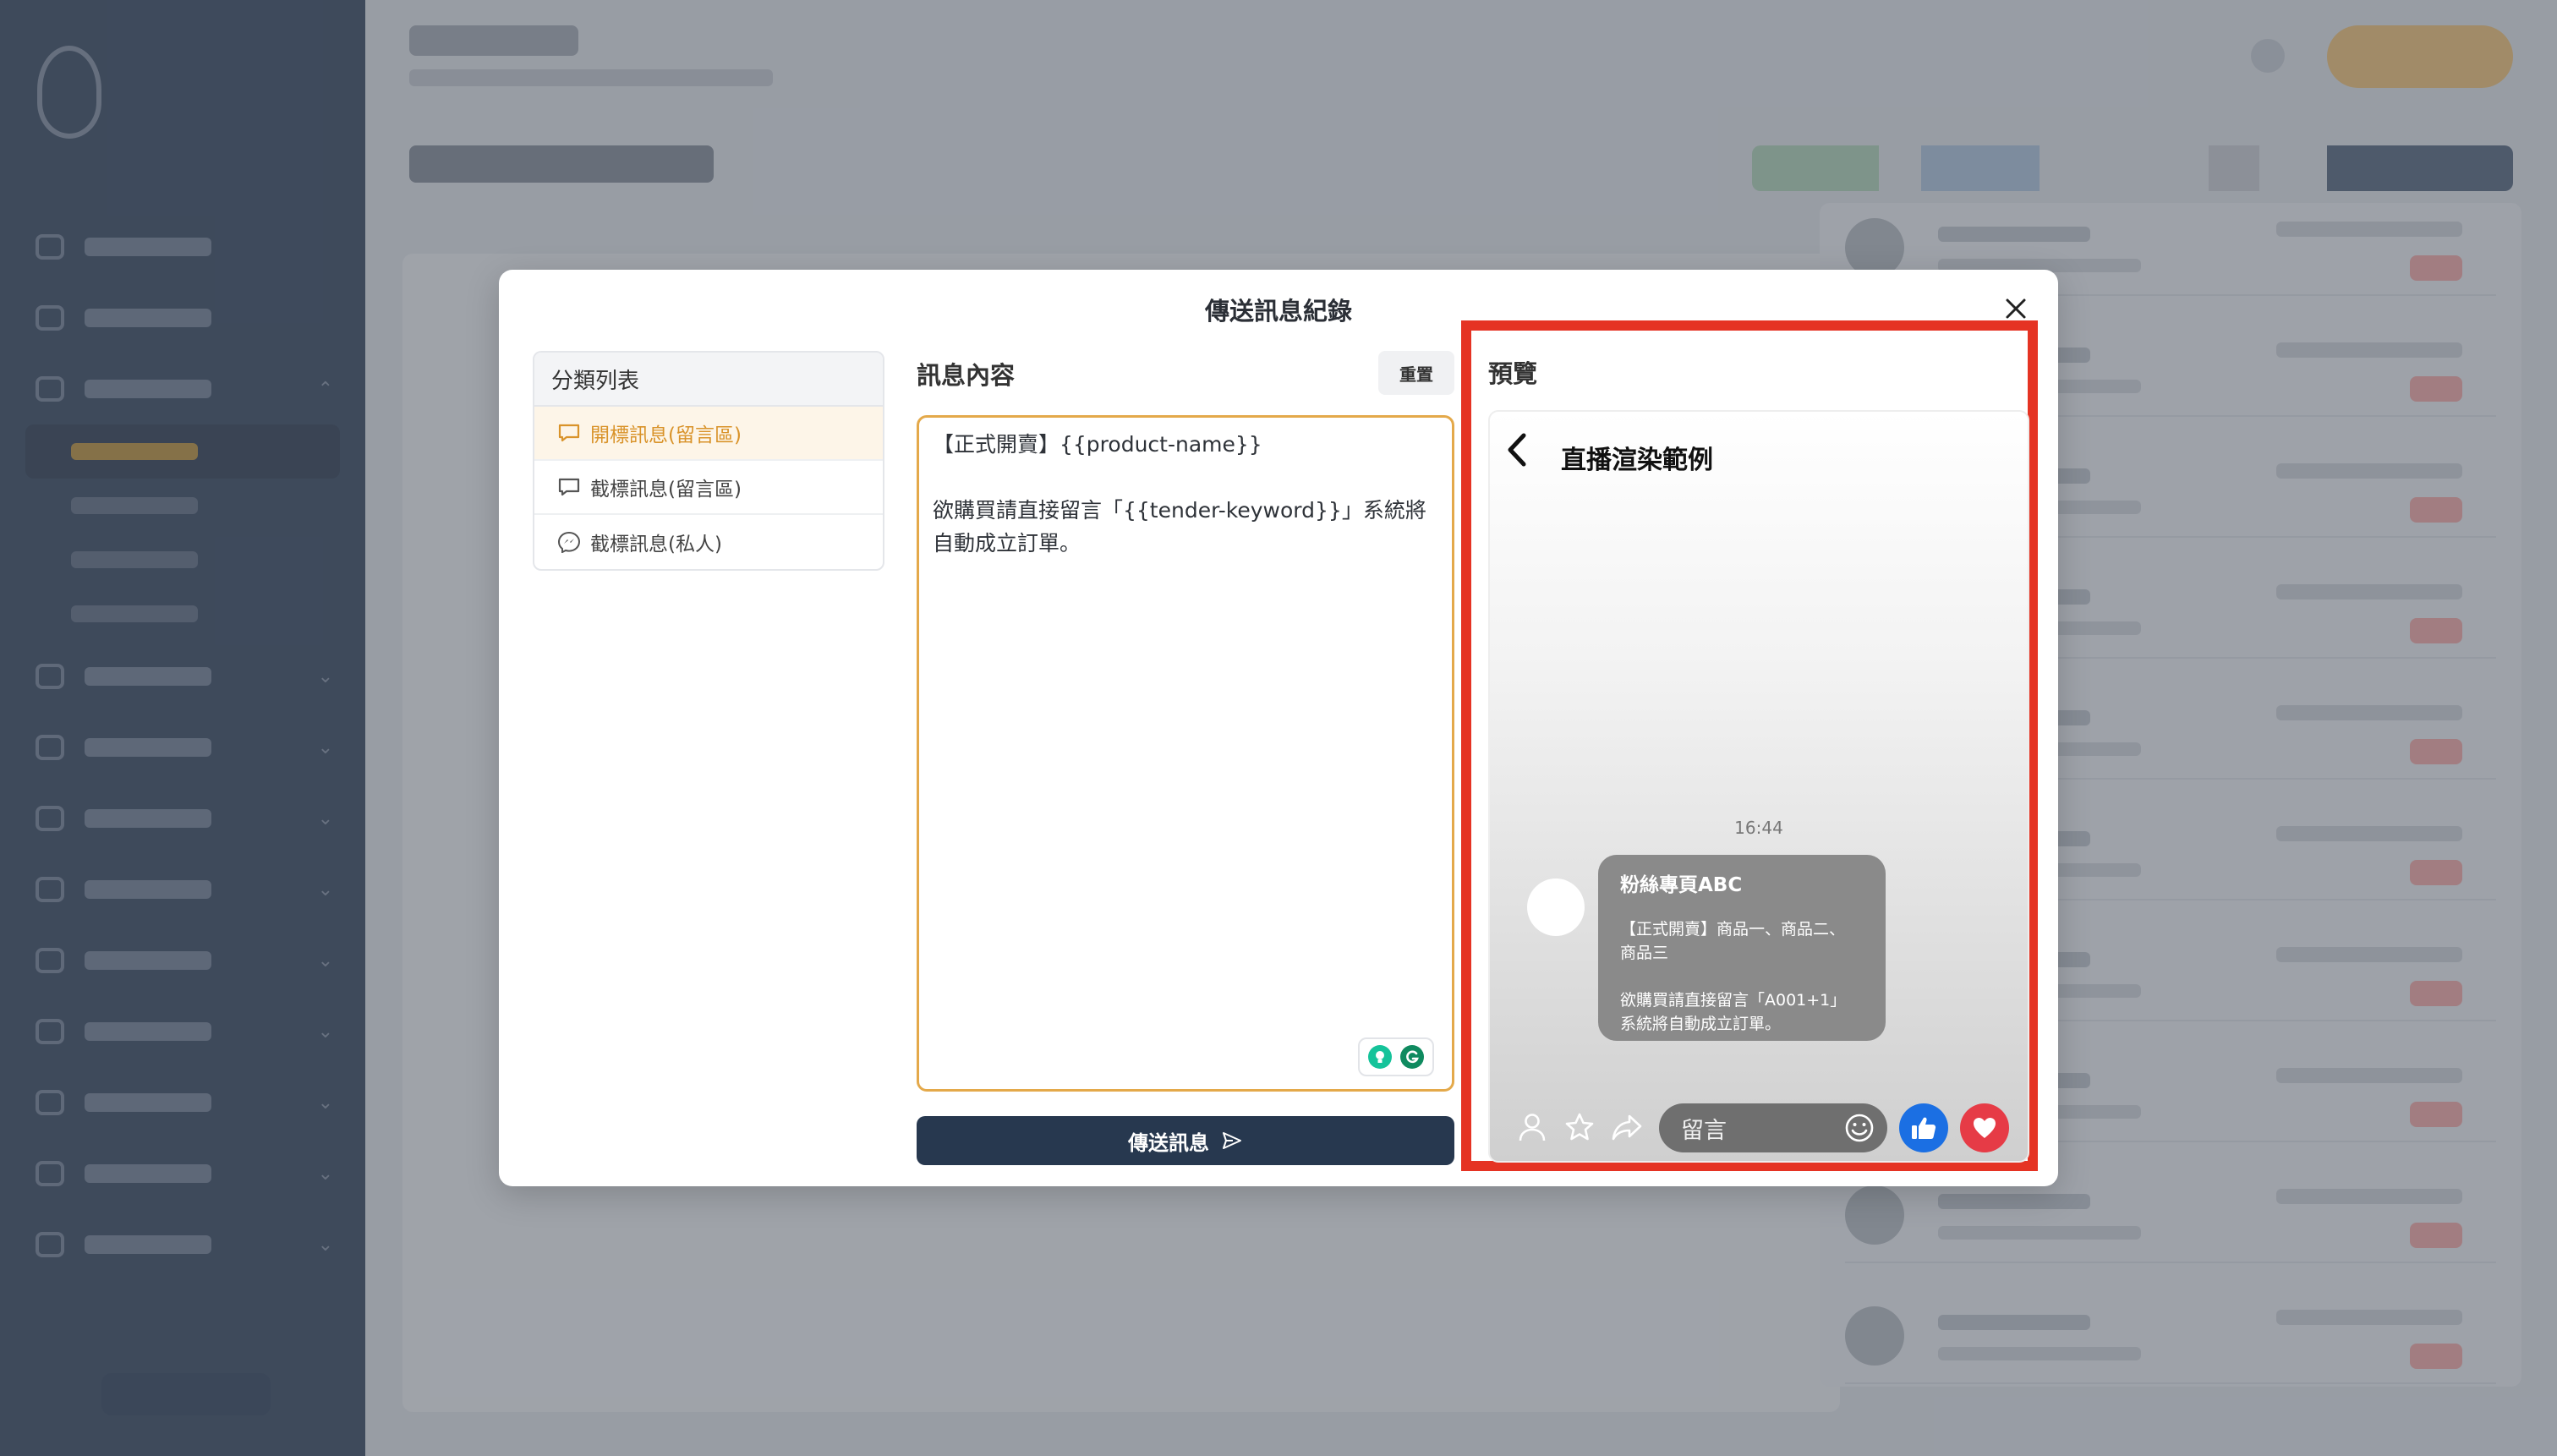  I want to click on share-icon, so click(1626, 1127).